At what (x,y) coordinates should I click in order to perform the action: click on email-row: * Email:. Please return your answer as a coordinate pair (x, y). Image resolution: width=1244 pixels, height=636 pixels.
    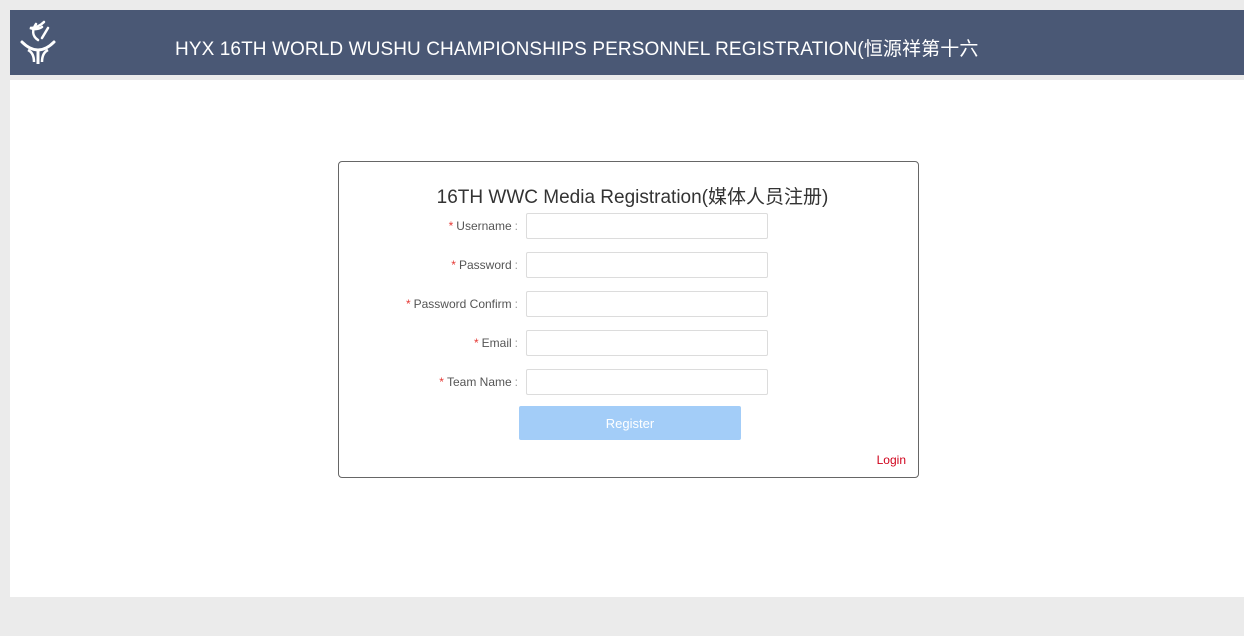
    Looking at the image, I should click on (628, 343).